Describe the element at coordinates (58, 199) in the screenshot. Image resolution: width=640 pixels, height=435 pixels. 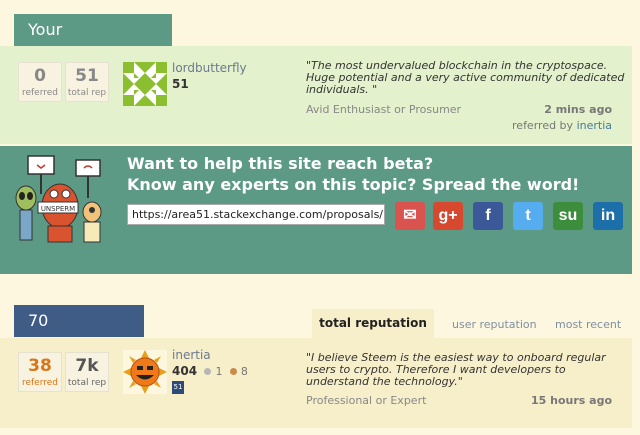
I see `area51-aliens-illustration: UNSPERM` at that location.